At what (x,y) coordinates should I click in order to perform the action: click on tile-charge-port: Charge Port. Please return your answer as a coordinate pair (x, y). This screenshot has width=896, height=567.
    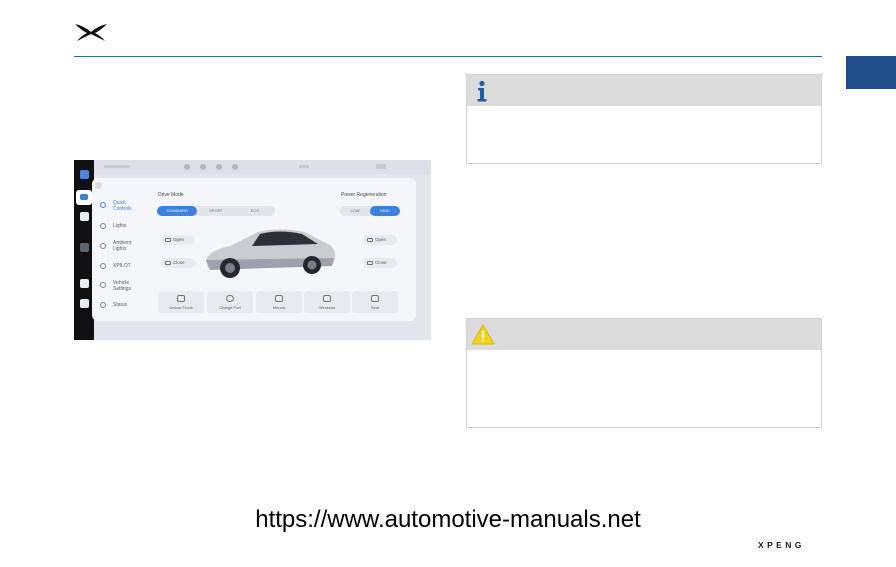
    Looking at the image, I should click on (230, 302).